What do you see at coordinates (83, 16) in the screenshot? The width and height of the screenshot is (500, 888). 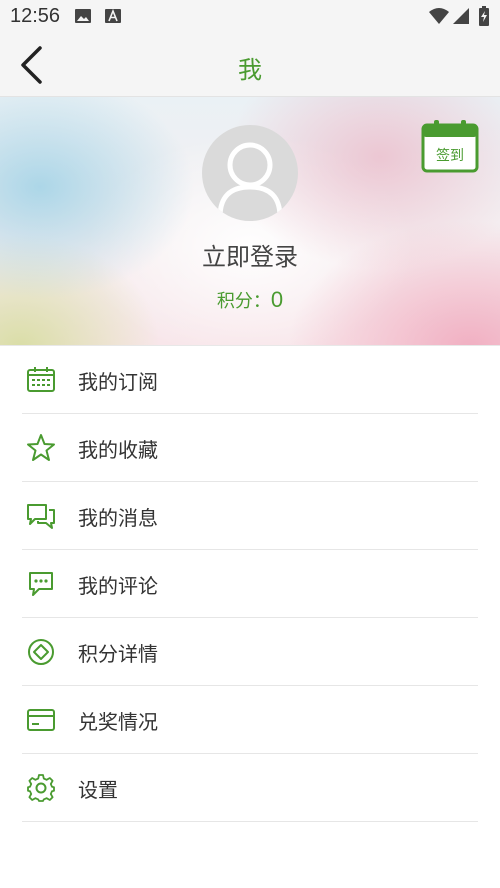 I see `image-icon` at bounding box center [83, 16].